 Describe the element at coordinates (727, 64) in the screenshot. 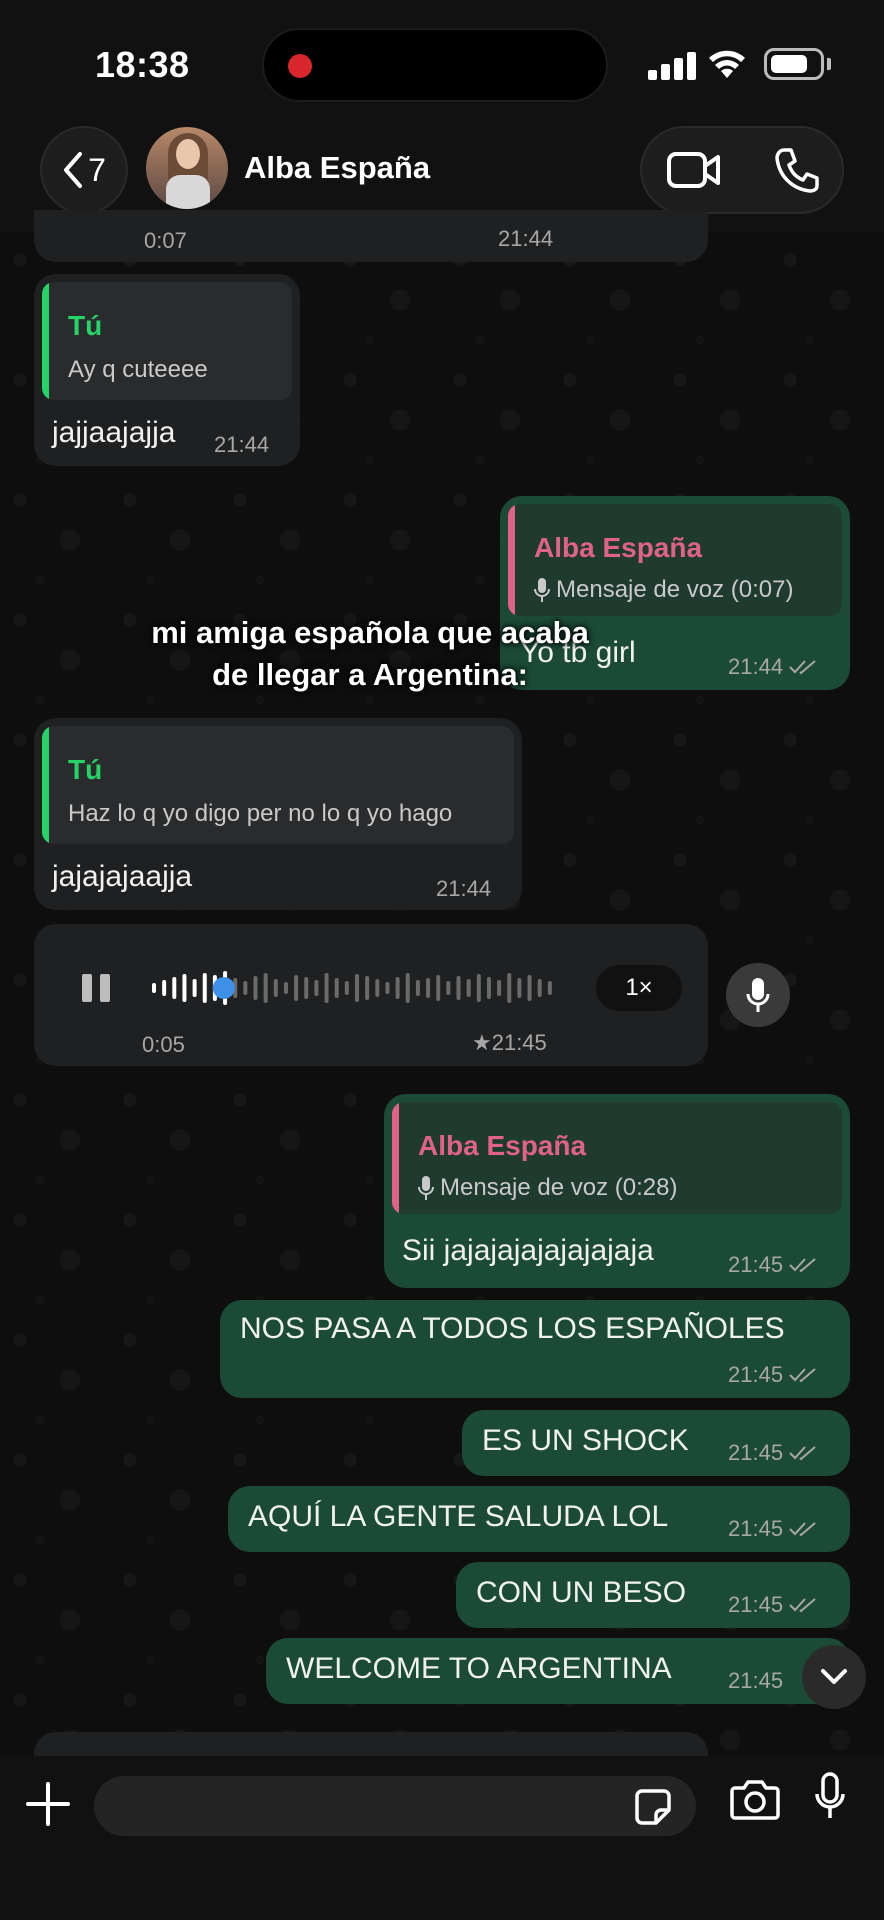

I see `wifi-icon` at that location.